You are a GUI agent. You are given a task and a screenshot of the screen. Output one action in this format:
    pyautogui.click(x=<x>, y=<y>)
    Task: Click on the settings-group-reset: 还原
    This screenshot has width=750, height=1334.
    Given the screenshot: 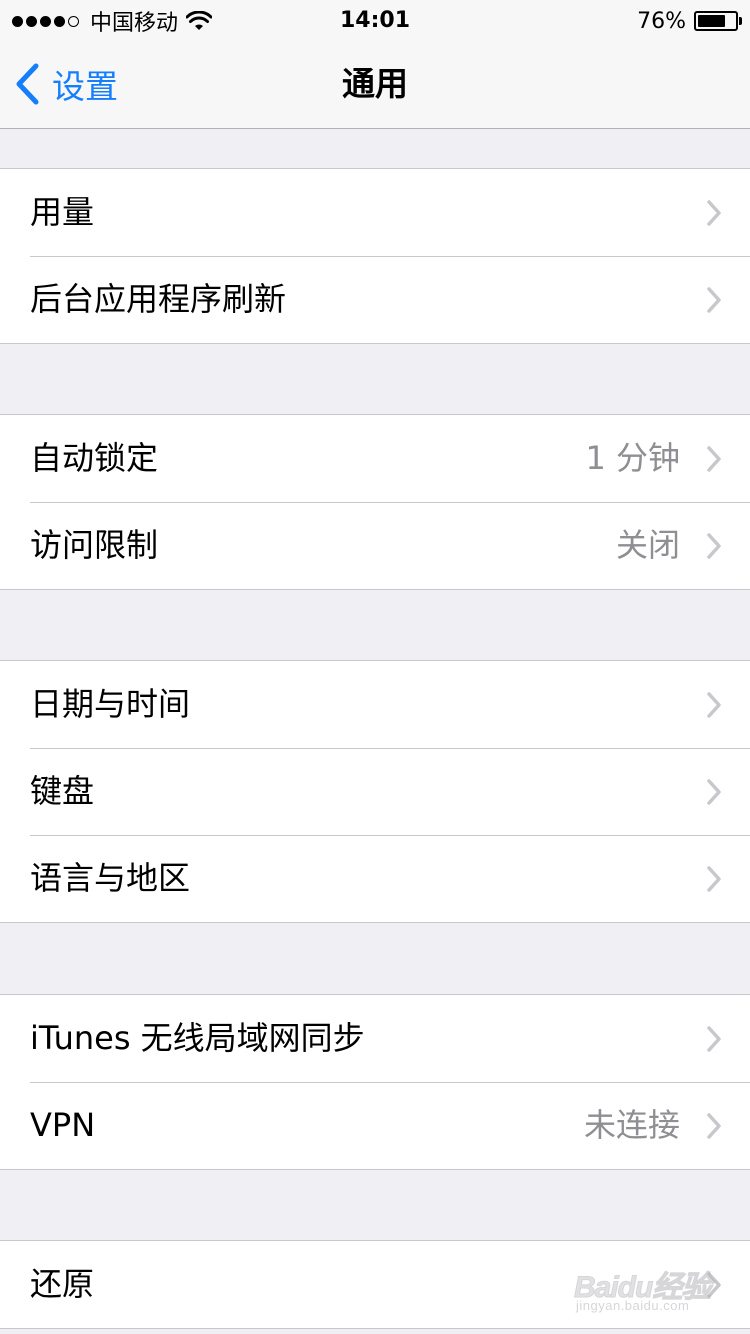 What is the action you would take?
    pyautogui.click(x=375, y=1284)
    